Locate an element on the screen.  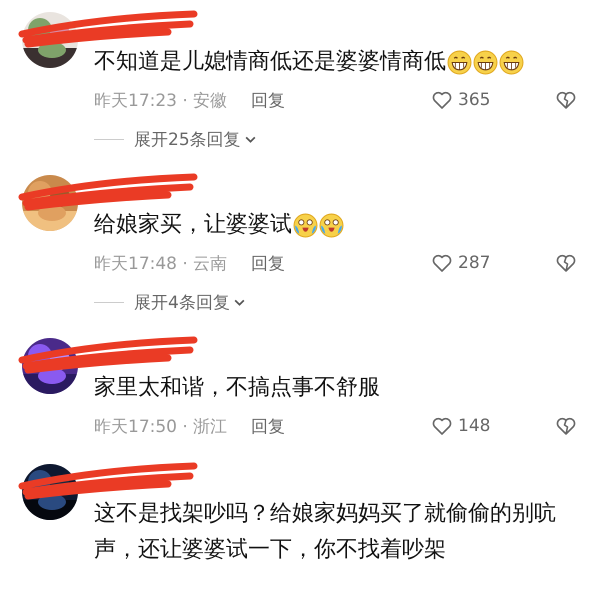
comment-text: 家里太和谐，不搞点事不舒服 is located at coordinates (237, 388).